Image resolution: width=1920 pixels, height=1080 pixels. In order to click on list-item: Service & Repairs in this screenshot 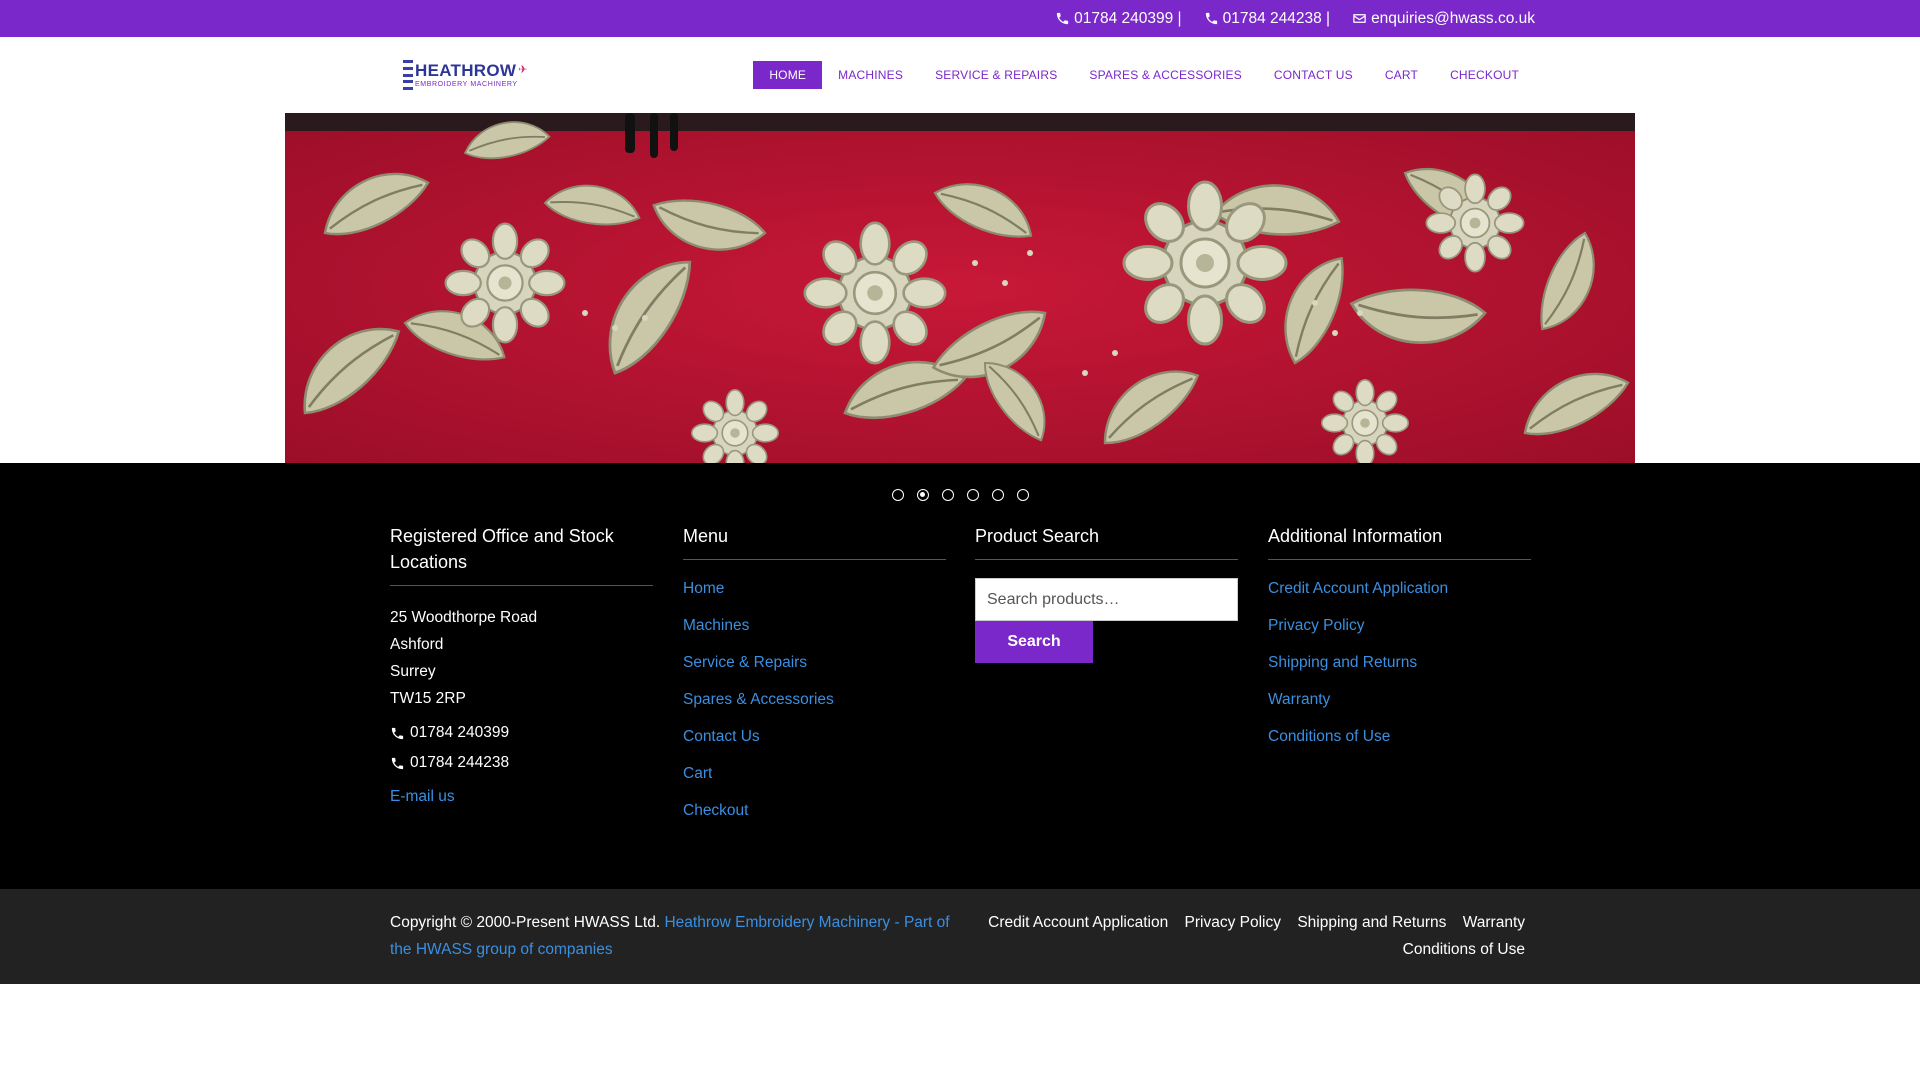, I will do `click(814, 663)`.